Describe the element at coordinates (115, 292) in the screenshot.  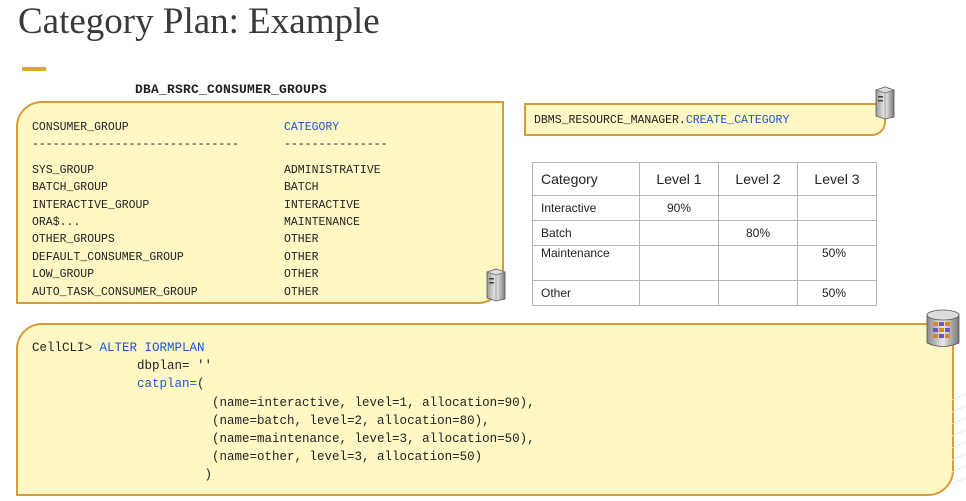
I see `consumer-group-name: AUTO_TASK_CONSUMER_GROUP` at that location.